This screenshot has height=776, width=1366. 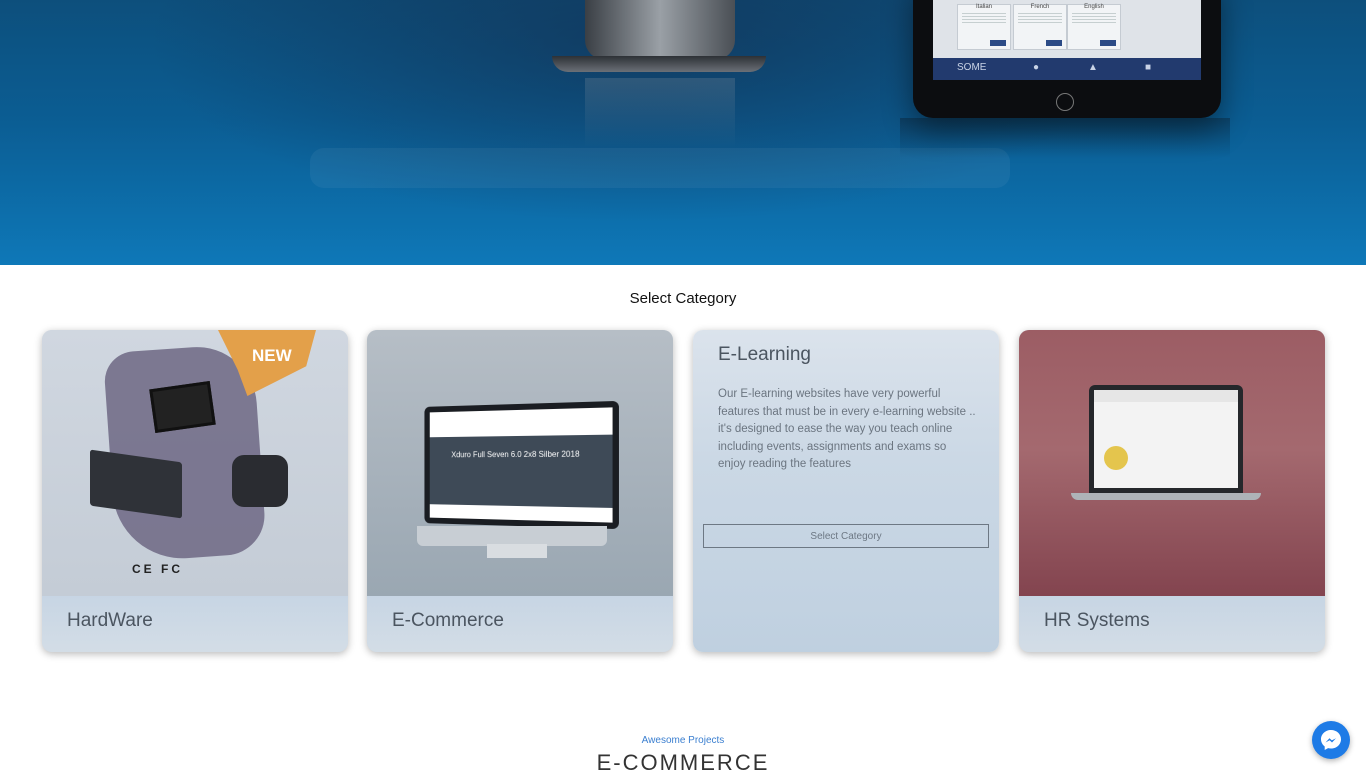 I want to click on laptop-mockup, so click(x=1166, y=439).